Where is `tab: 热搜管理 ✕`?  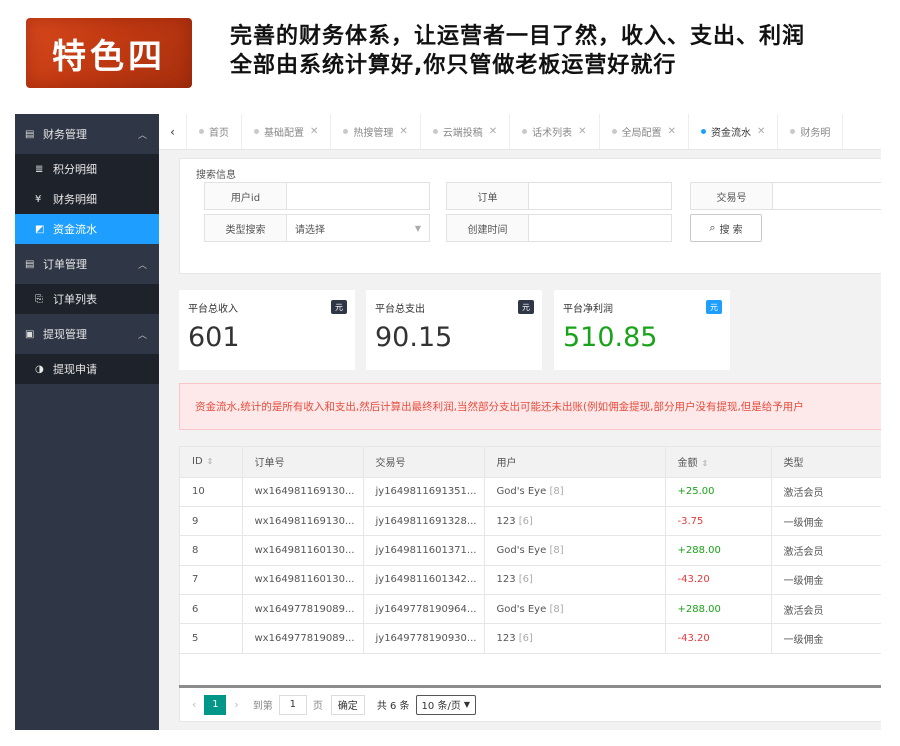 tab: 热搜管理 ✕ is located at coordinates (376, 131).